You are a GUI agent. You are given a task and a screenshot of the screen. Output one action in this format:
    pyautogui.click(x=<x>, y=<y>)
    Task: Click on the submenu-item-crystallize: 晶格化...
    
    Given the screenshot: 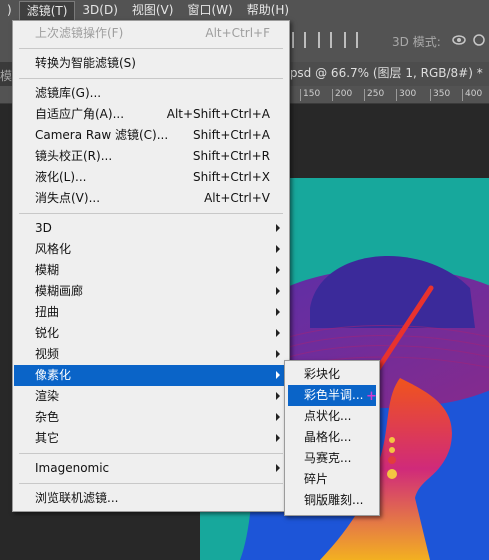 What is the action you would take?
    pyautogui.click(x=332, y=437)
    